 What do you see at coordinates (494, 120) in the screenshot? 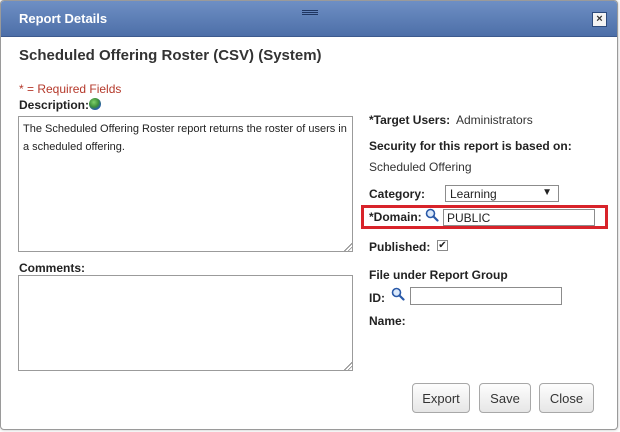
I see `target-users-value: Administrators` at bounding box center [494, 120].